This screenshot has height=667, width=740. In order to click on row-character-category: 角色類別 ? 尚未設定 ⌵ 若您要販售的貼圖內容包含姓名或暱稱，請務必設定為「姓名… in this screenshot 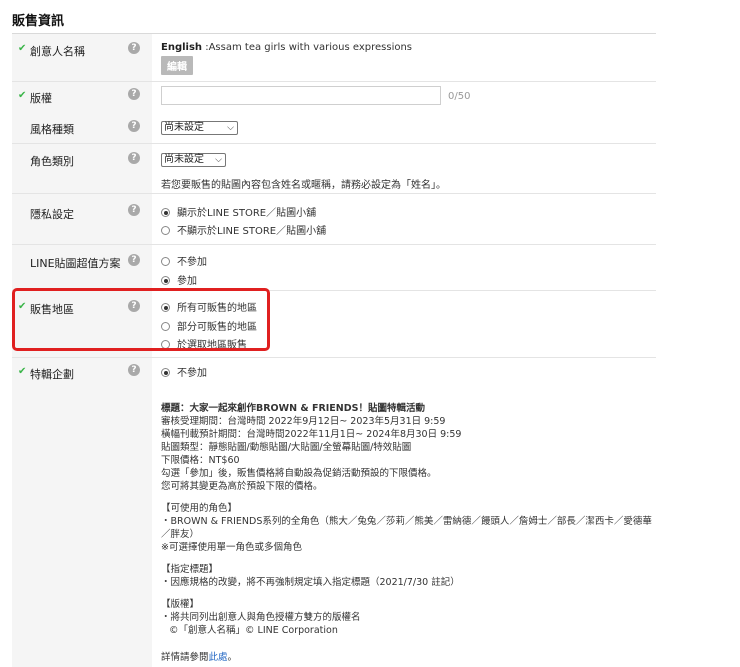, I will do `click(334, 169)`.